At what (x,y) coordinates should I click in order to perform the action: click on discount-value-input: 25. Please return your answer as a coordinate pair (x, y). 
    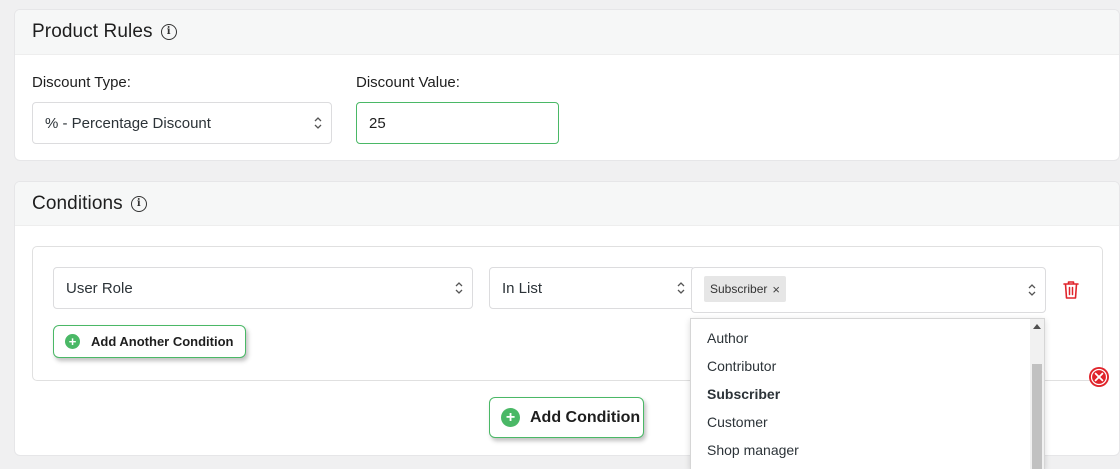
    Looking at the image, I should click on (457, 123).